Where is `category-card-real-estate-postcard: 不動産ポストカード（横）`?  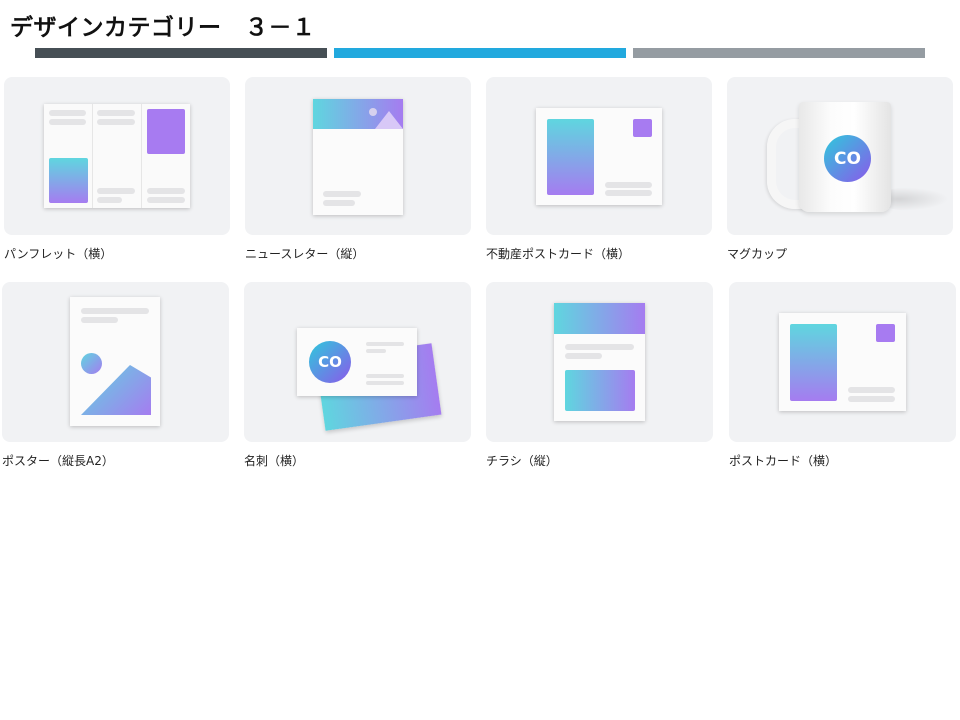
category-card-real-estate-postcard: 不動産ポストカード（横） is located at coordinates (599, 172).